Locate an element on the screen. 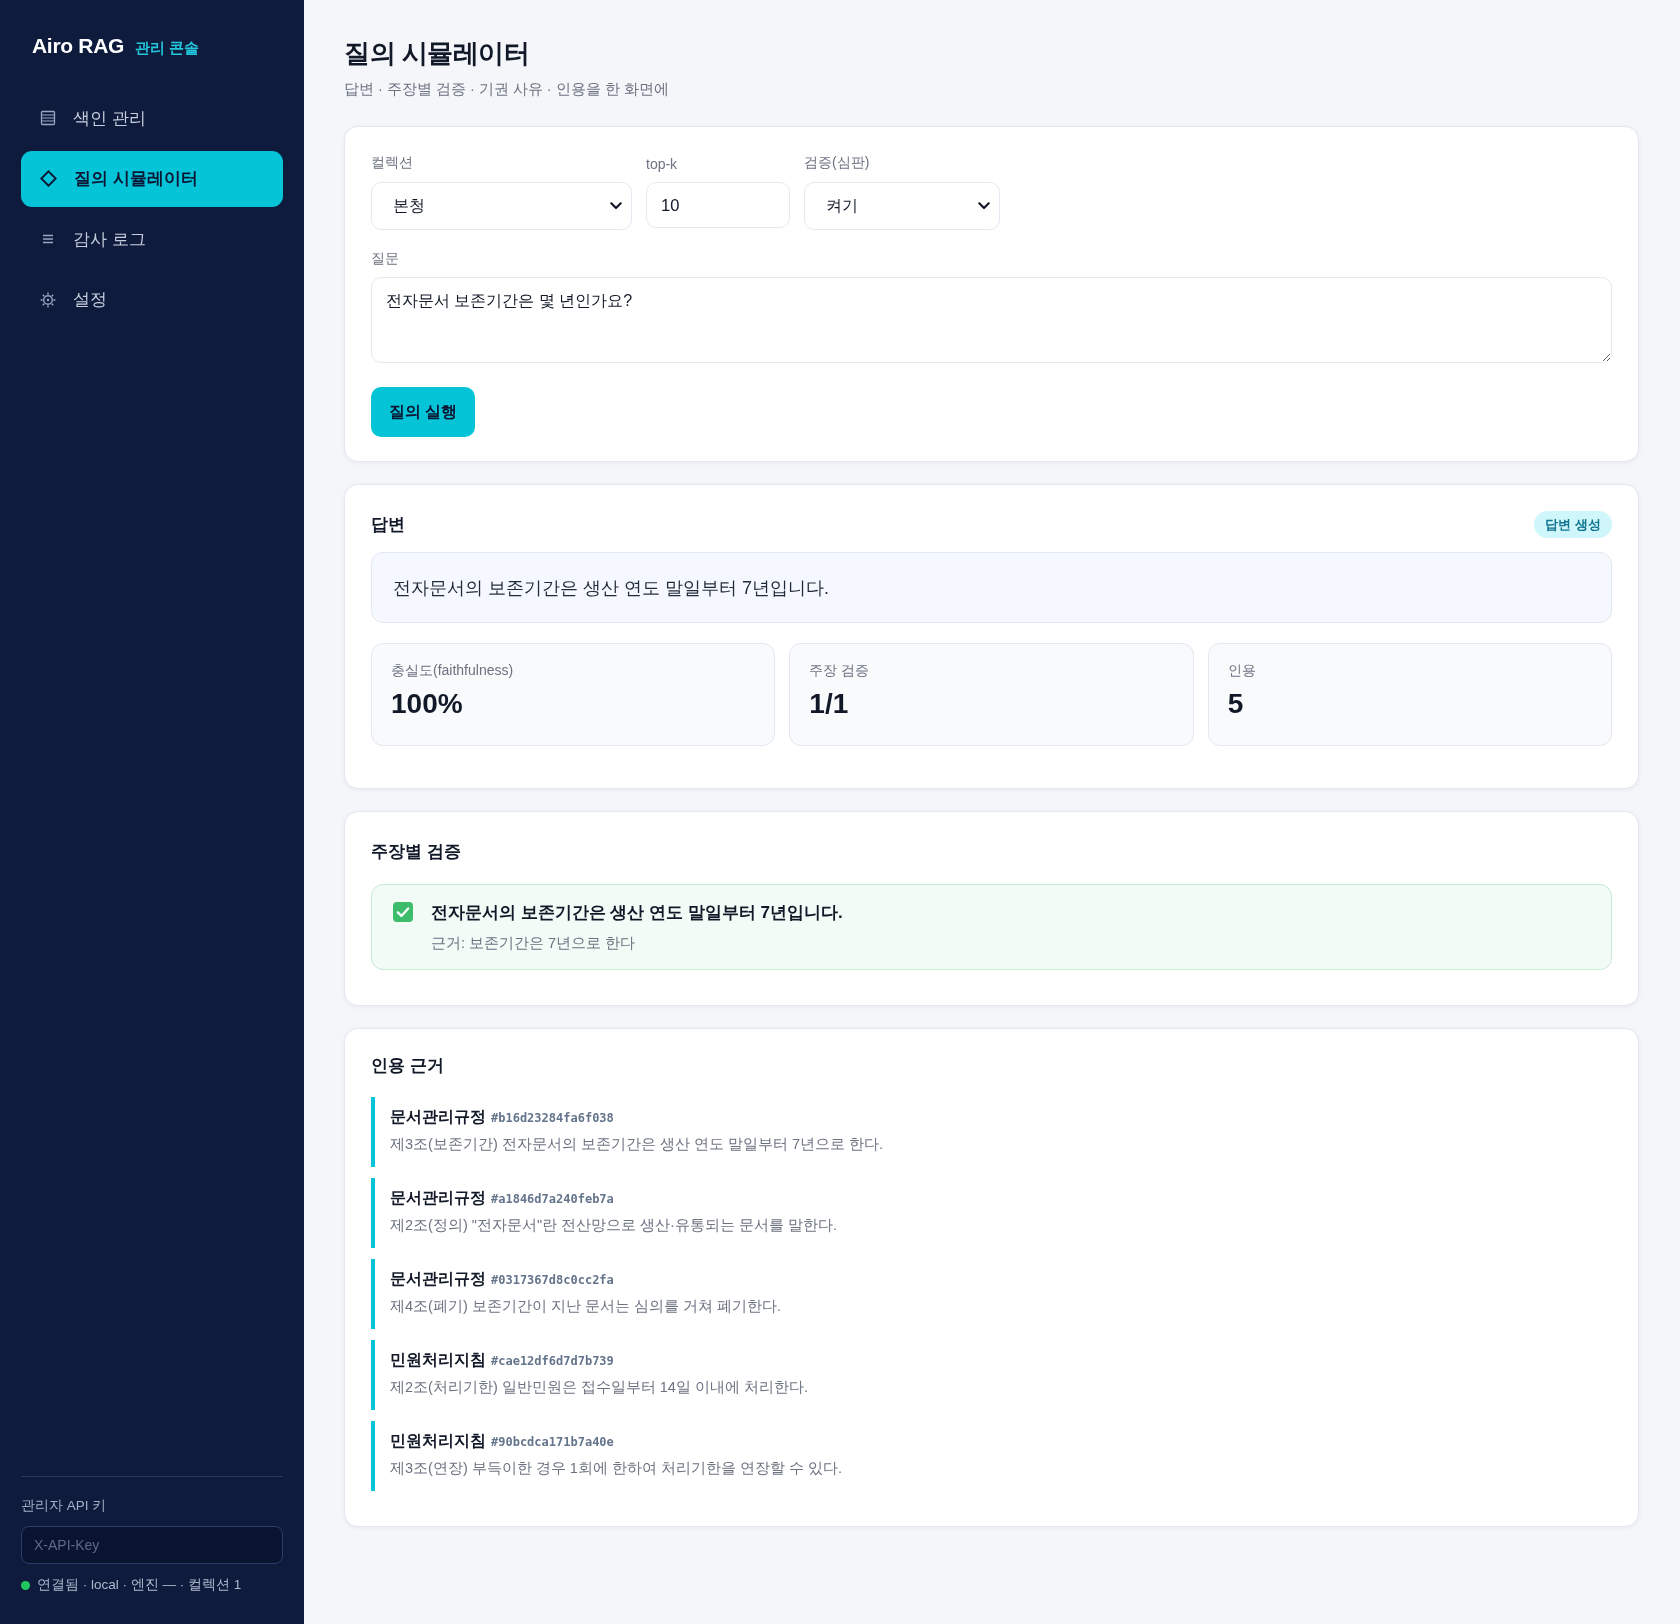 Image resolution: width=1680 pixels, height=1624 pixels. nav-item: 감사 로그 is located at coordinates (152, 239).